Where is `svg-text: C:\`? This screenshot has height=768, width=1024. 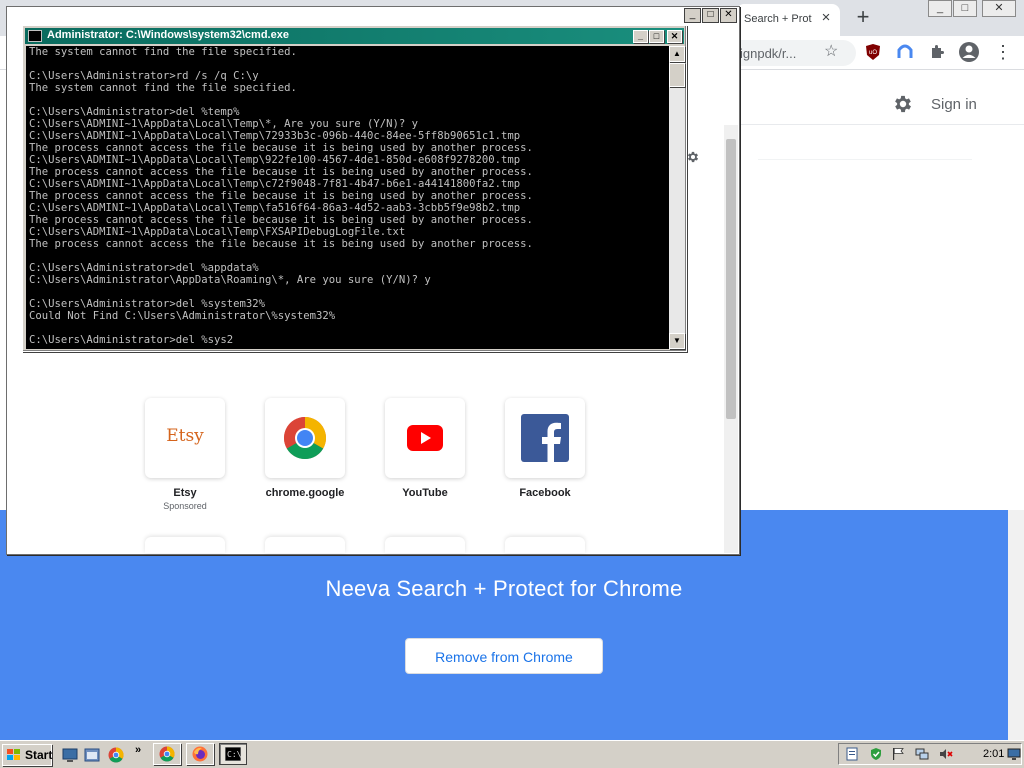
svg-text: C:\ is located at coordinates (234, 754).